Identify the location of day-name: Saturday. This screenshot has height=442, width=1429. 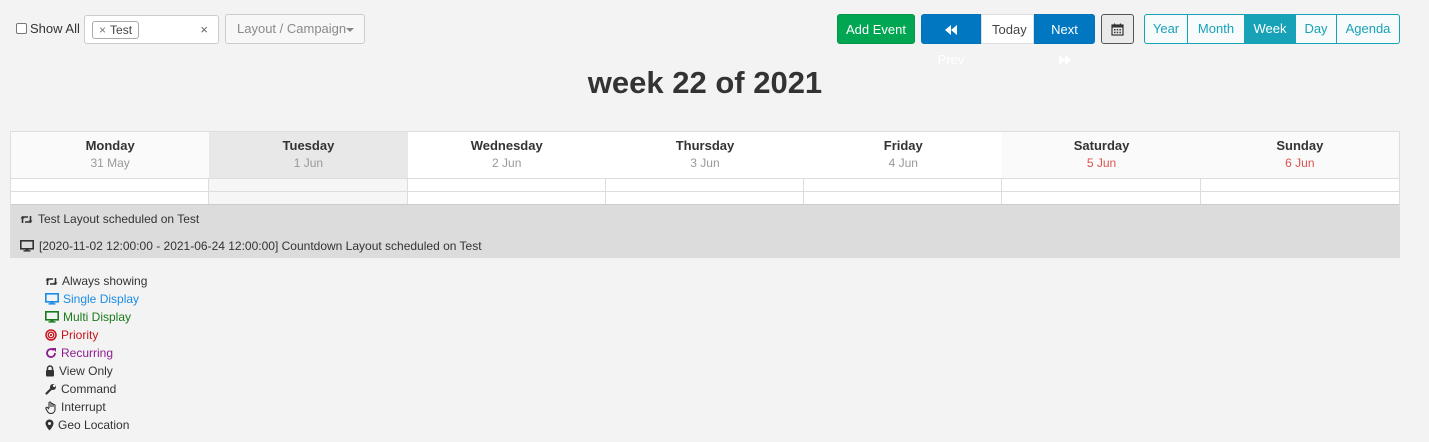
(1101, 145).